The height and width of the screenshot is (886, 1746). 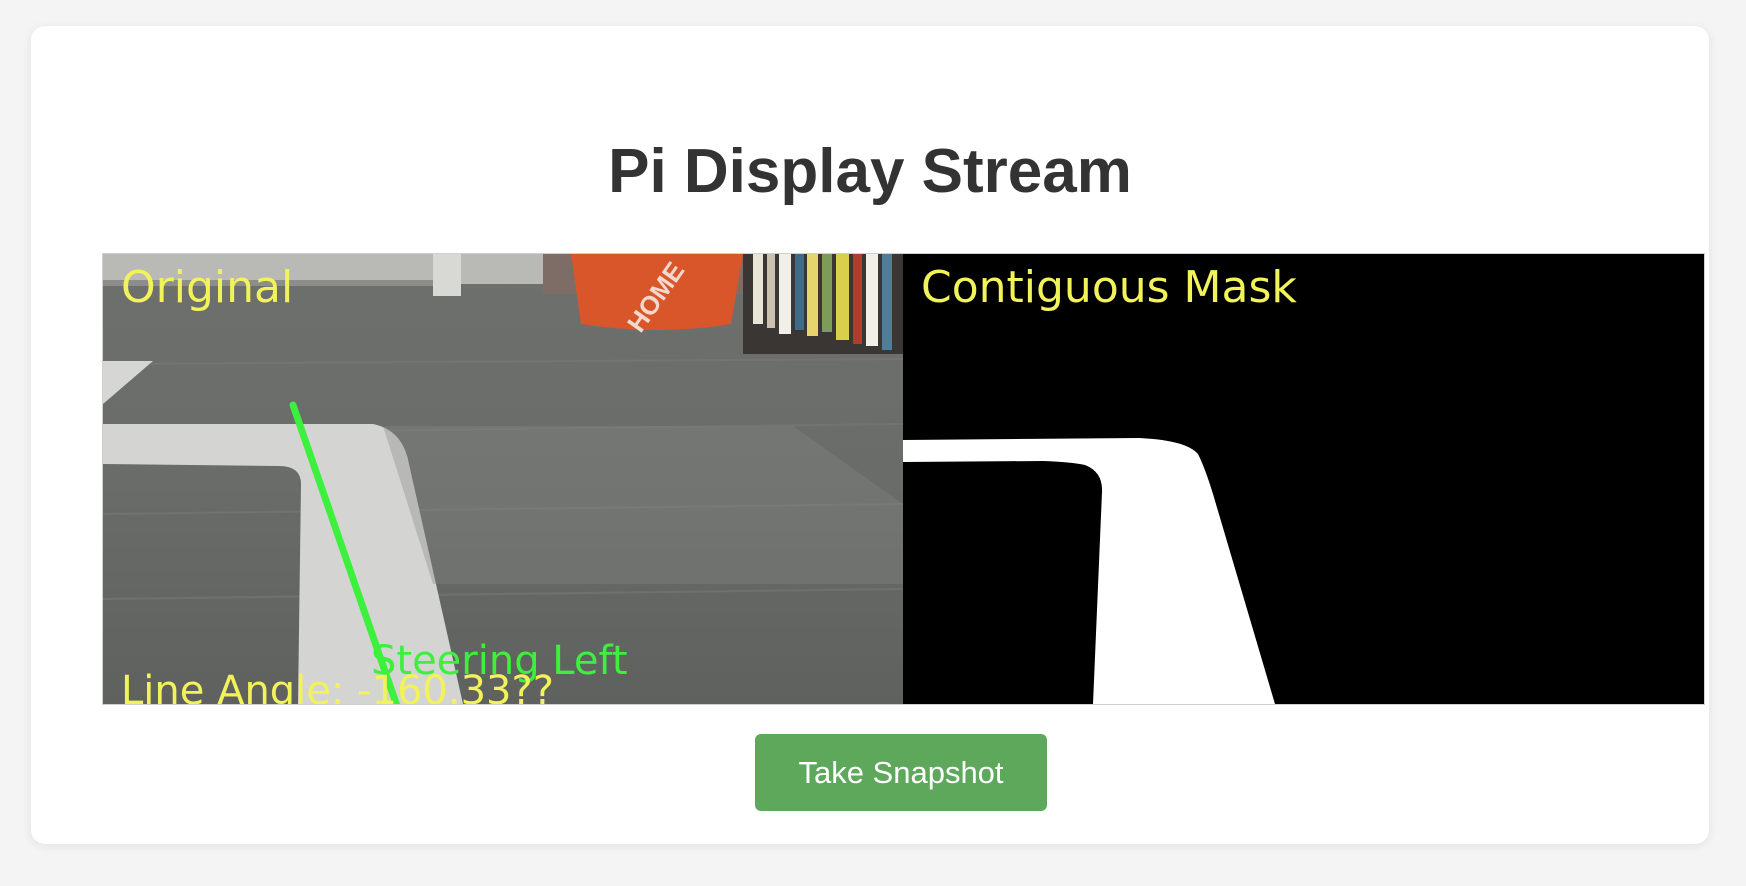 What do you see at coordinates (207, 287) in the screenshot?
I see `original-label: Original` at bounding box center [207, 287].